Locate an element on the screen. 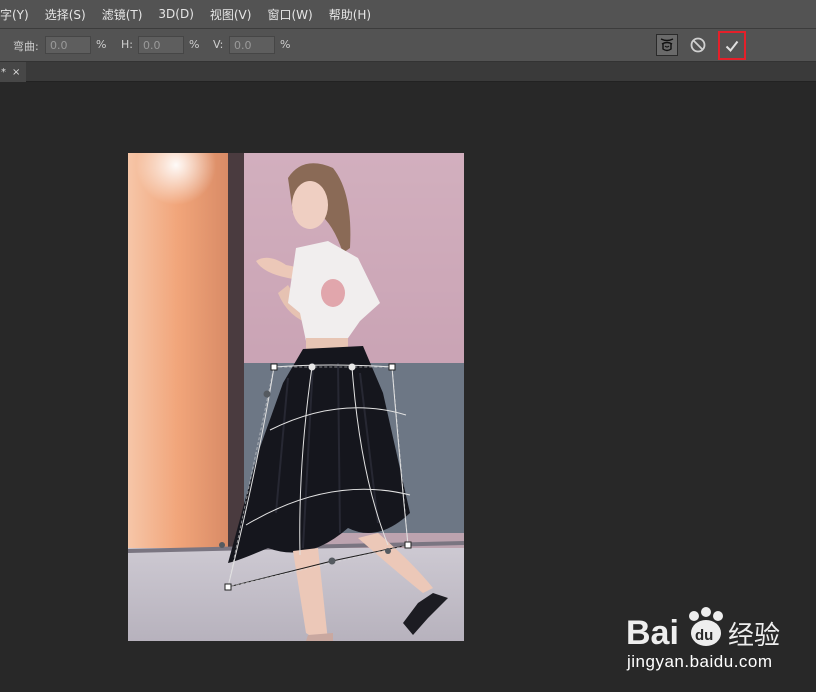 This screenshot has width=816, height=692. bend-input is located at coordinates (68, 45).